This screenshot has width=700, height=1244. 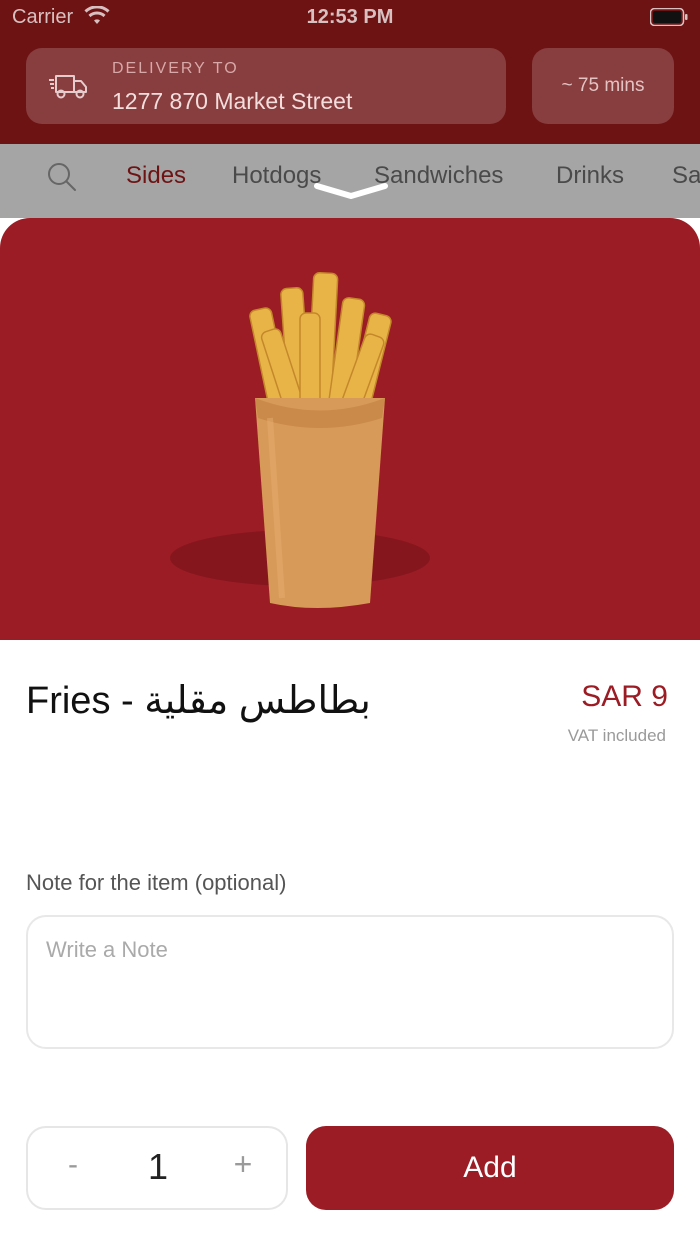 I want to click on clock: 12:53 PM, so click(x=350, y=17).